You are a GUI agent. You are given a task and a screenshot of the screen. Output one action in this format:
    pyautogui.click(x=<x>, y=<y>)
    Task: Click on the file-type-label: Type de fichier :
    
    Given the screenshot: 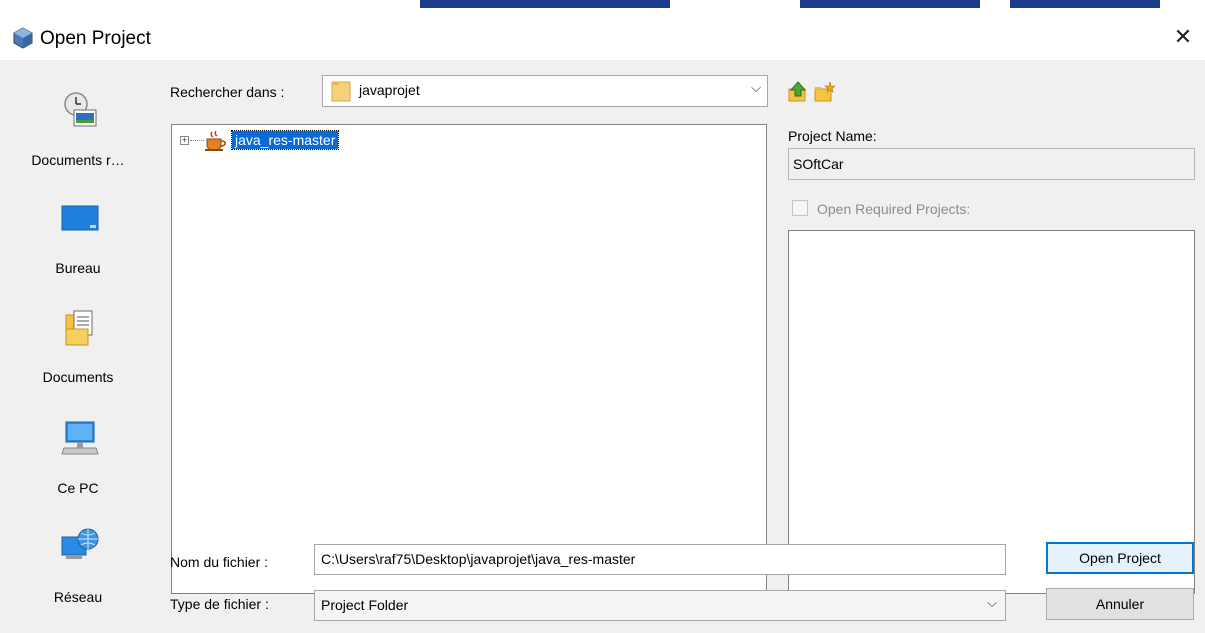 What is the action you would take?
    pyautogui.click(x=219, y=604)
    